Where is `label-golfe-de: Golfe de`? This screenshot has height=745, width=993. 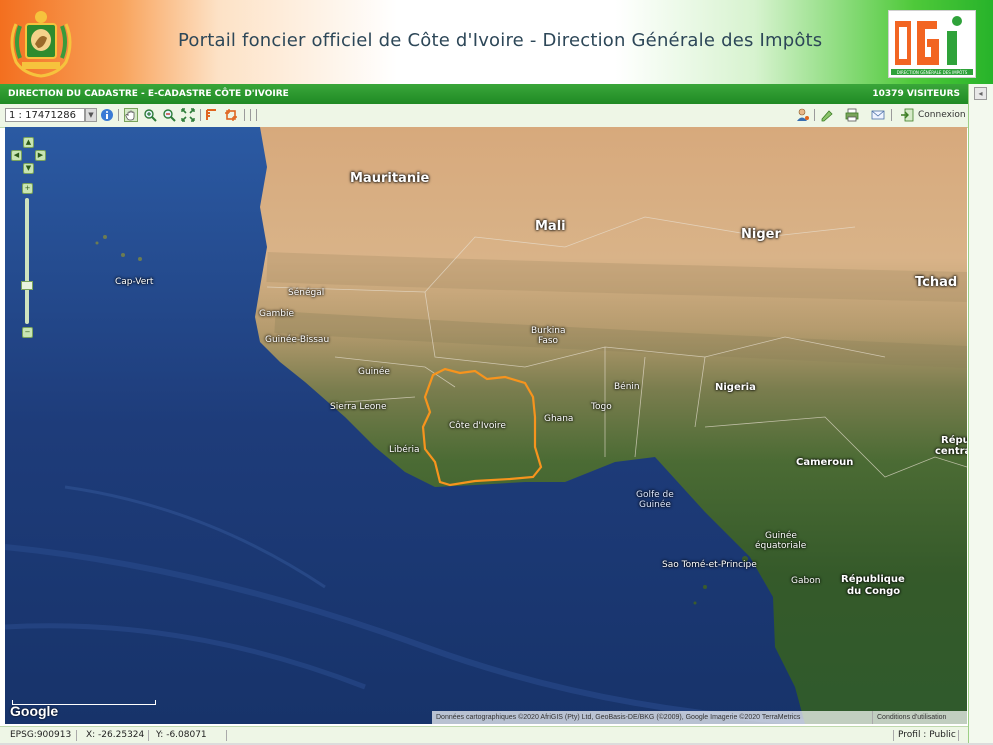
label-golfe-de: Golfe de is located at coordinates (655, 495).